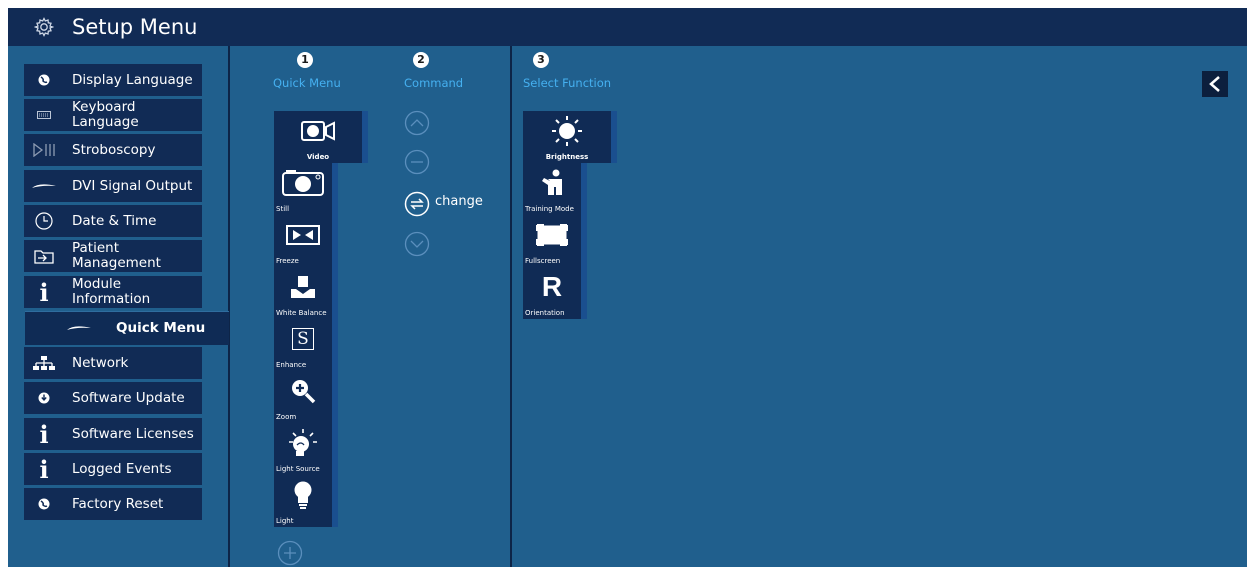 This screenshot has height=567, width=1247. I want to click on bulb-icon, so click(303, 495).